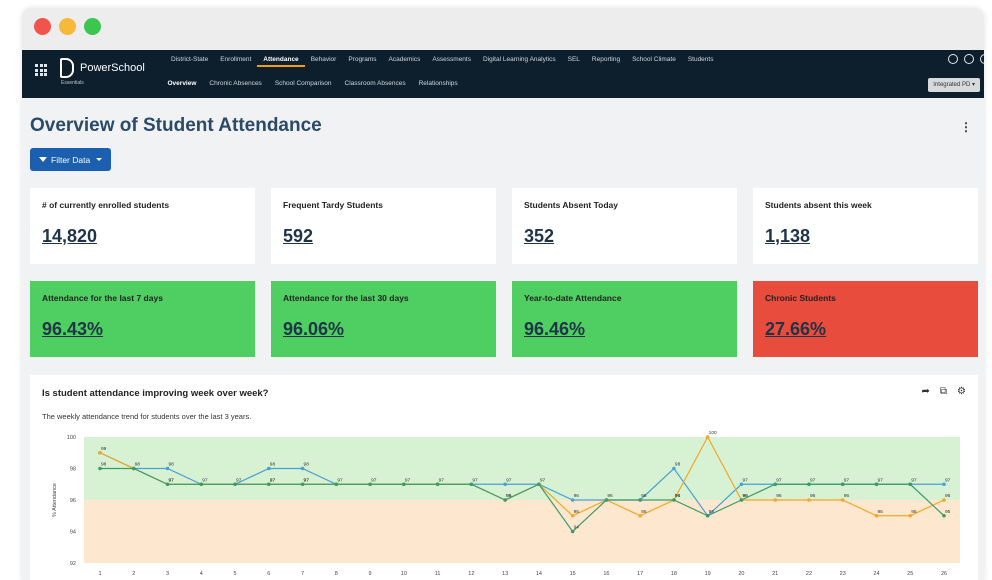 Image resolution: width=992 pixels, height=580 pixels. What do you see at coordinates (654, 60) in the screenshot?
I see `nav-item-school-climate: School Climate` at bounding box center [654, 60].